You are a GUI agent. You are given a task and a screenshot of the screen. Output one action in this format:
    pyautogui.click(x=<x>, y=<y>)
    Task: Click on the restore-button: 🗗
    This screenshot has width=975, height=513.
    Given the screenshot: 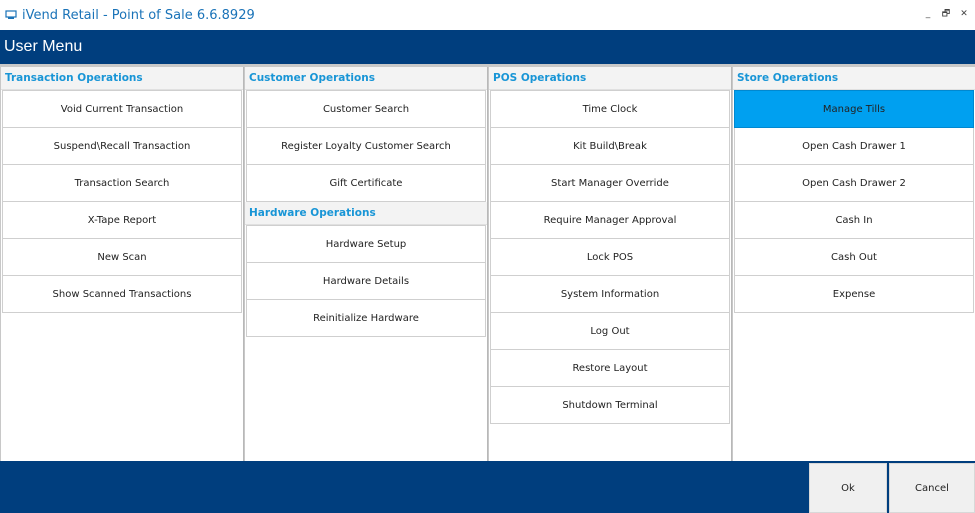 What is the action you would take?
    pyautogui.click(x=946, y=14)
    